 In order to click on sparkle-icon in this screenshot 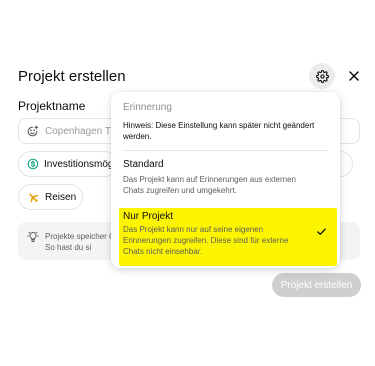, I will do `click(33, 130)`.